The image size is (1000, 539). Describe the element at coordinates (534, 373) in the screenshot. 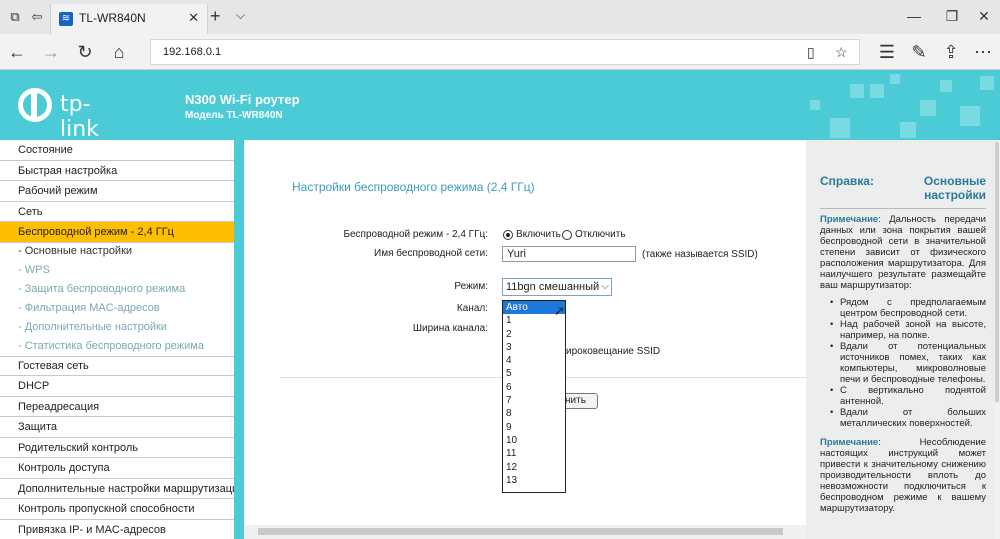

I see `channel-option: 5` at that location.